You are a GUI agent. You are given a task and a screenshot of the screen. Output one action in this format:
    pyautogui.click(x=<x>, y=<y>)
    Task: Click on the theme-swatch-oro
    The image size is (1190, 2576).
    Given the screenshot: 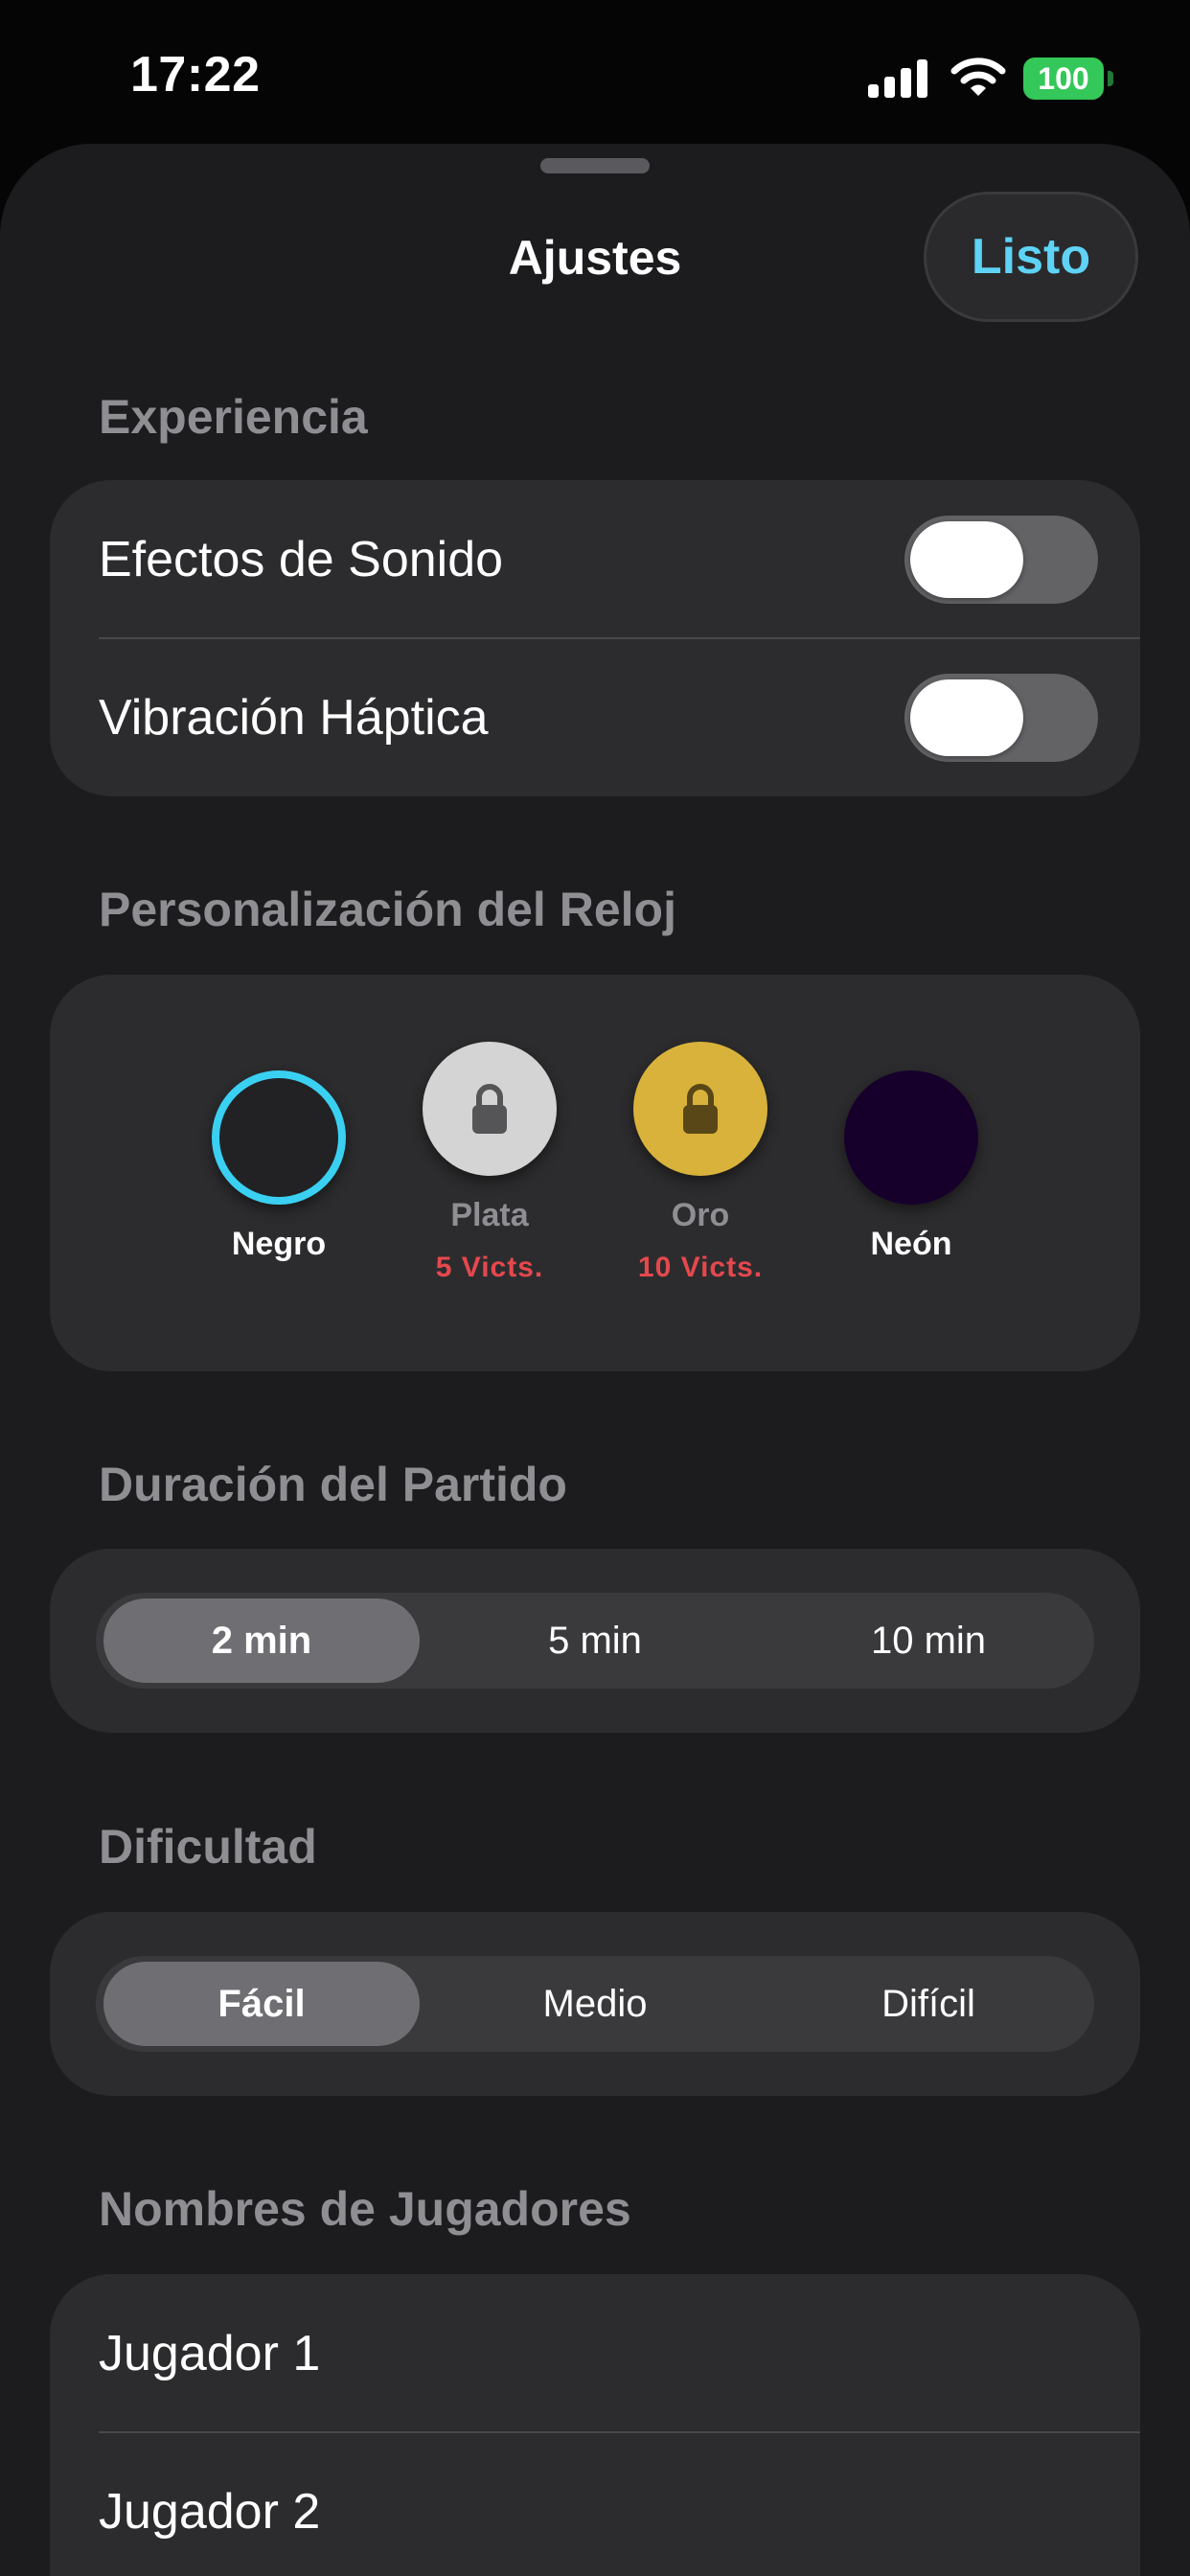 What is the action you would take?
    pyautogui.click(x=700, y=1109)
    